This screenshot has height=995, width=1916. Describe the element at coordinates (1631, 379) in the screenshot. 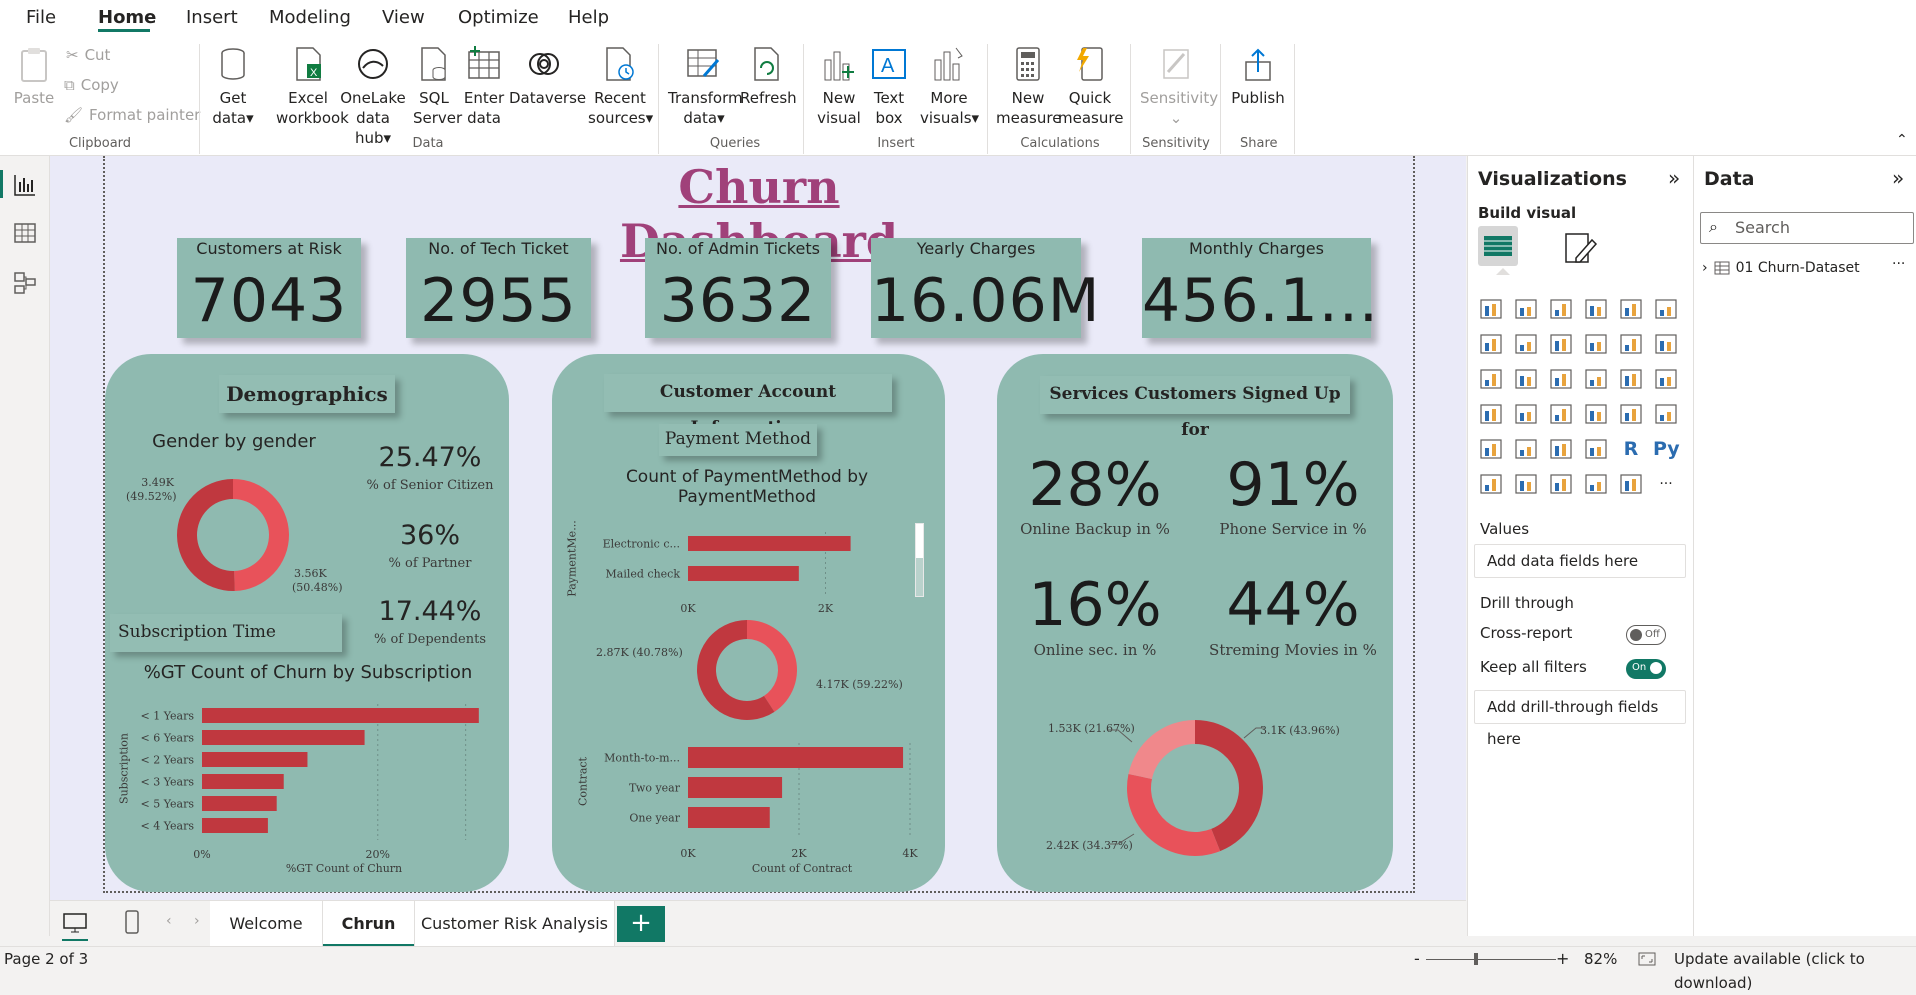

I see `donut-chart-icon` at that location.